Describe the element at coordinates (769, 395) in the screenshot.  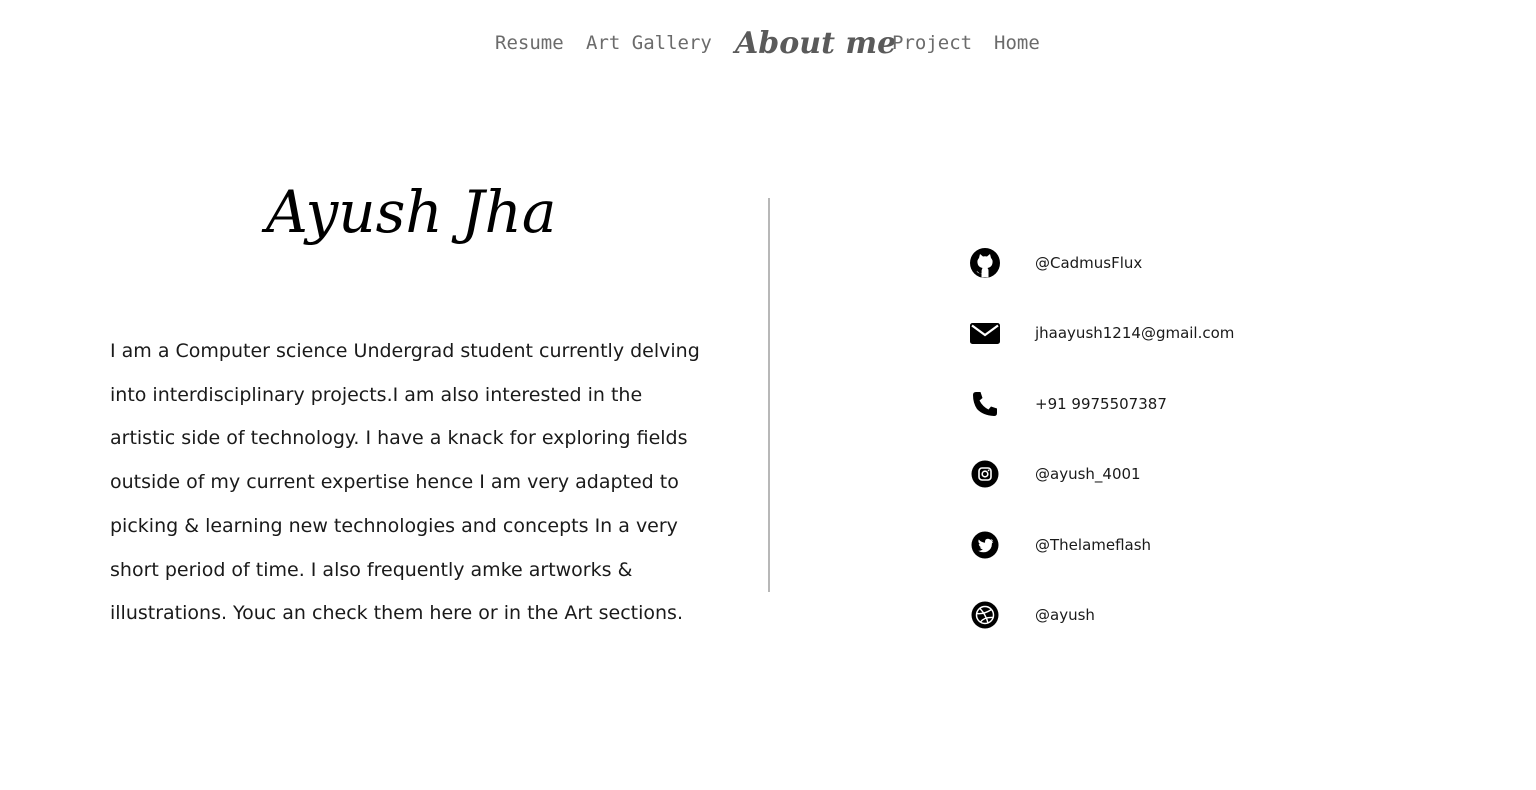
I see `vertical-divider` at that location.